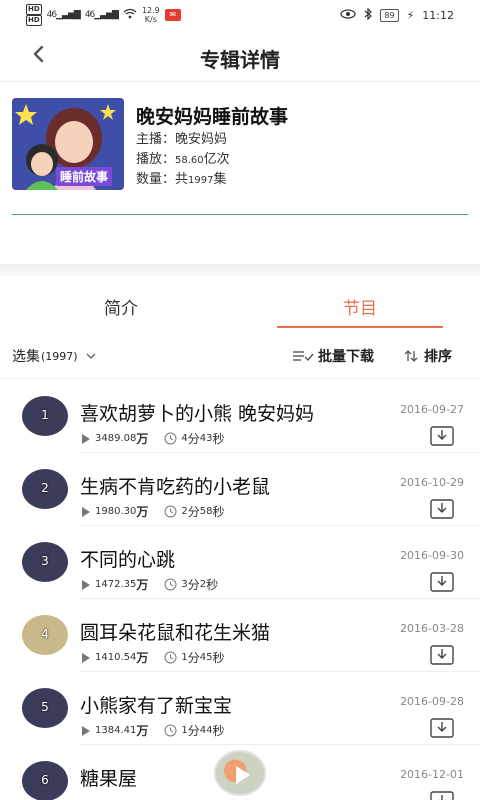 The height and width of the screenshot is (800, 480). I want to click on select-label: 选集, so click(26, 357).